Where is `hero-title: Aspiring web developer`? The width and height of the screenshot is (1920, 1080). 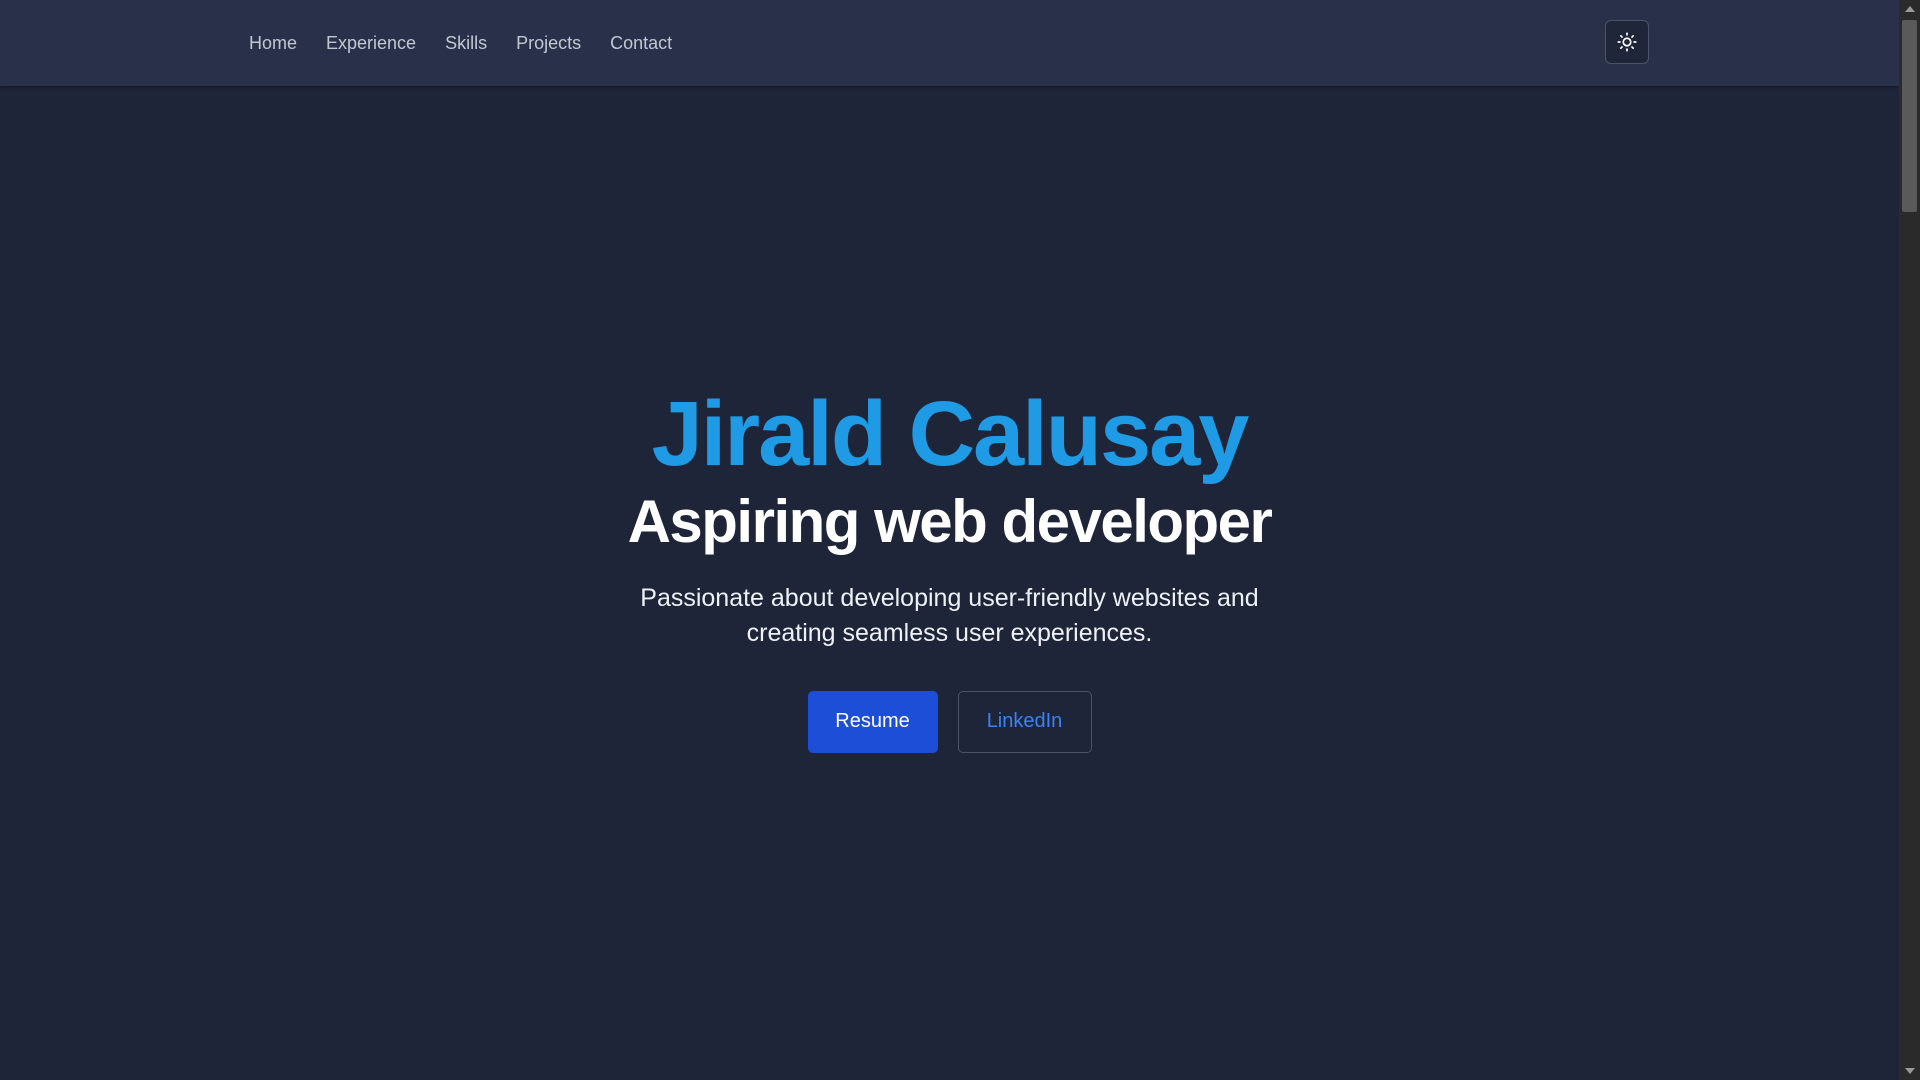 hero-title: Aspiring web developer is located at coordinates (950, 521).